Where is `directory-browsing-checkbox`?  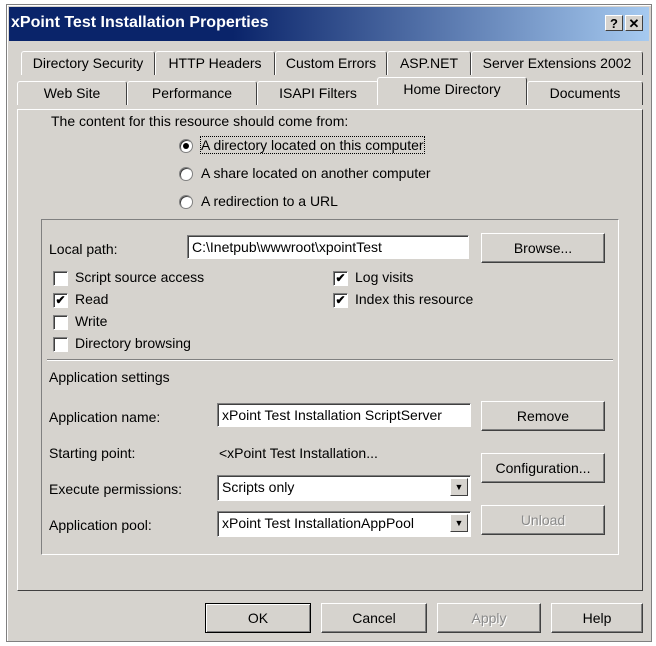
directory-browsing-checkbox is located at coordinates (60, 344).